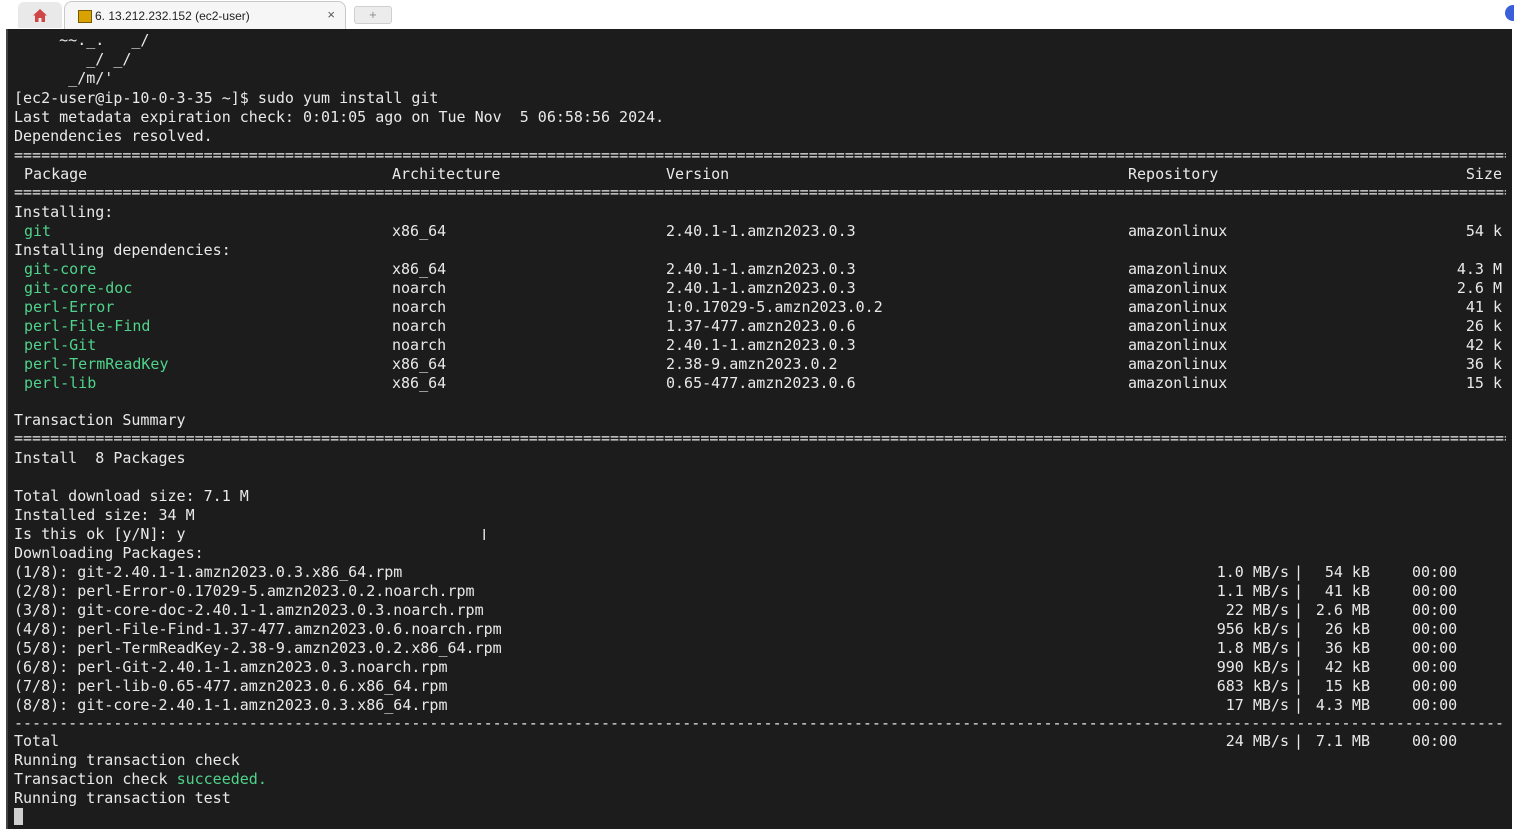 The height and width of the screenshot is (829, 1514). I want to click on terminal-icon, so click(85, 16).